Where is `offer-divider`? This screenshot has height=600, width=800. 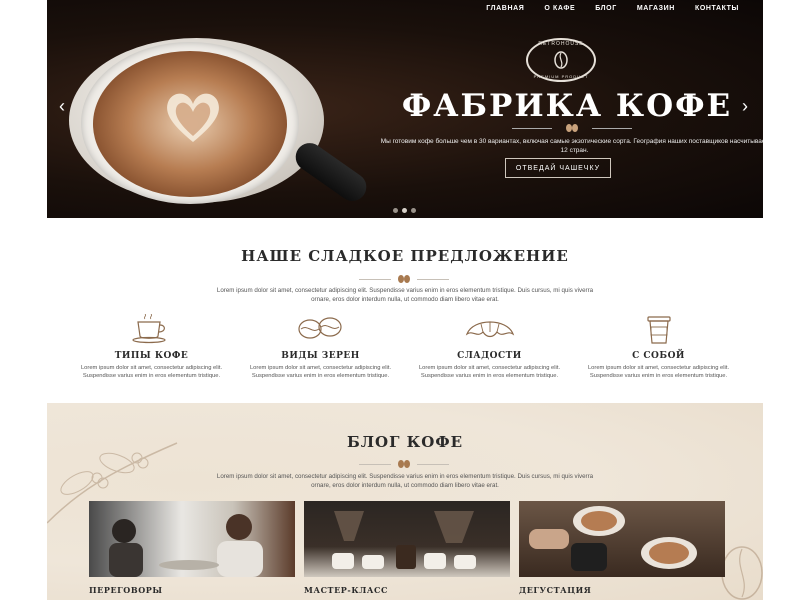
offer-divider is located at coordinates (404, 279).